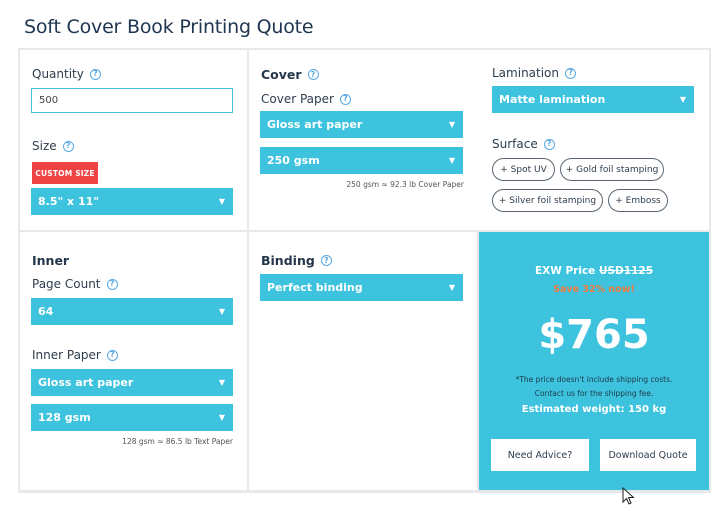 The image size is (727, 512). Describe the element at coordinates (132, 100) in the screenshot. I see `quantity-input: 500` at that location.